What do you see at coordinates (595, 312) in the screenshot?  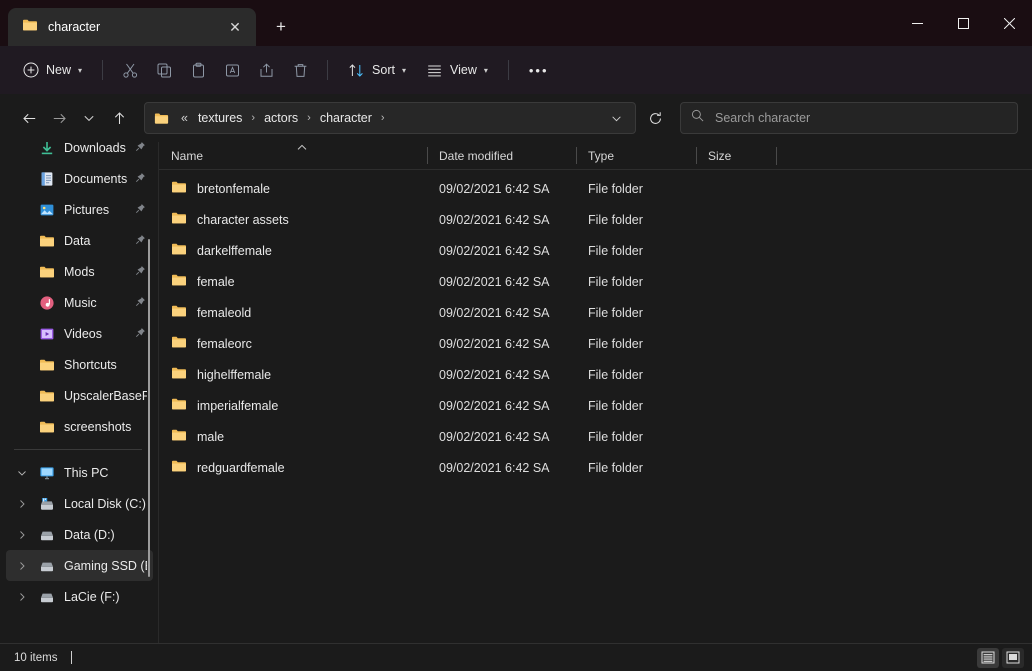 I see `table-row: femaleold 09/02/2021 6:42 SA File folder` at bounding box center [595, 312].